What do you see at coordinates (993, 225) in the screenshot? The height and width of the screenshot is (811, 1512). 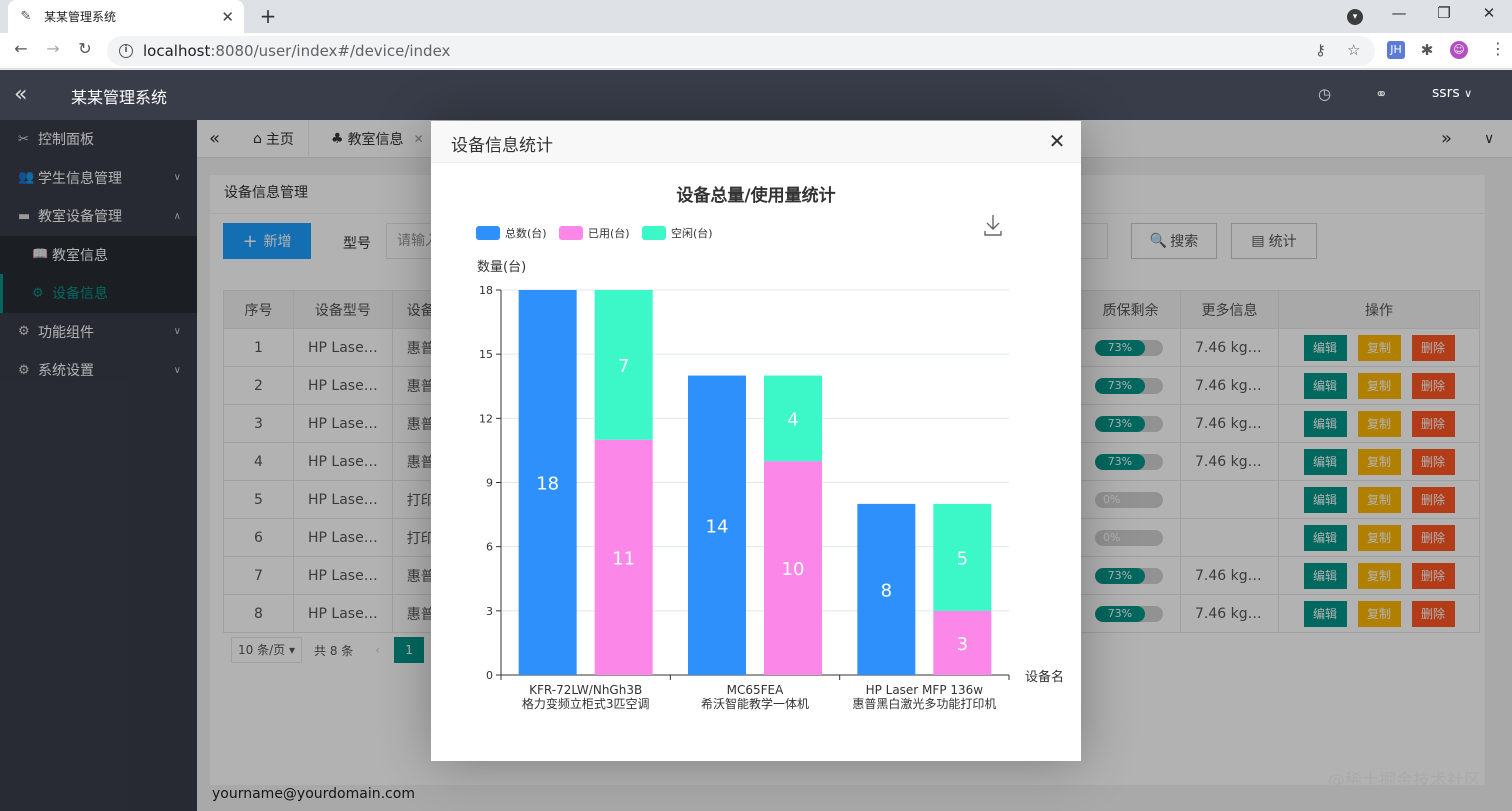 I see `download-icon` at bounding box center [993, 225].